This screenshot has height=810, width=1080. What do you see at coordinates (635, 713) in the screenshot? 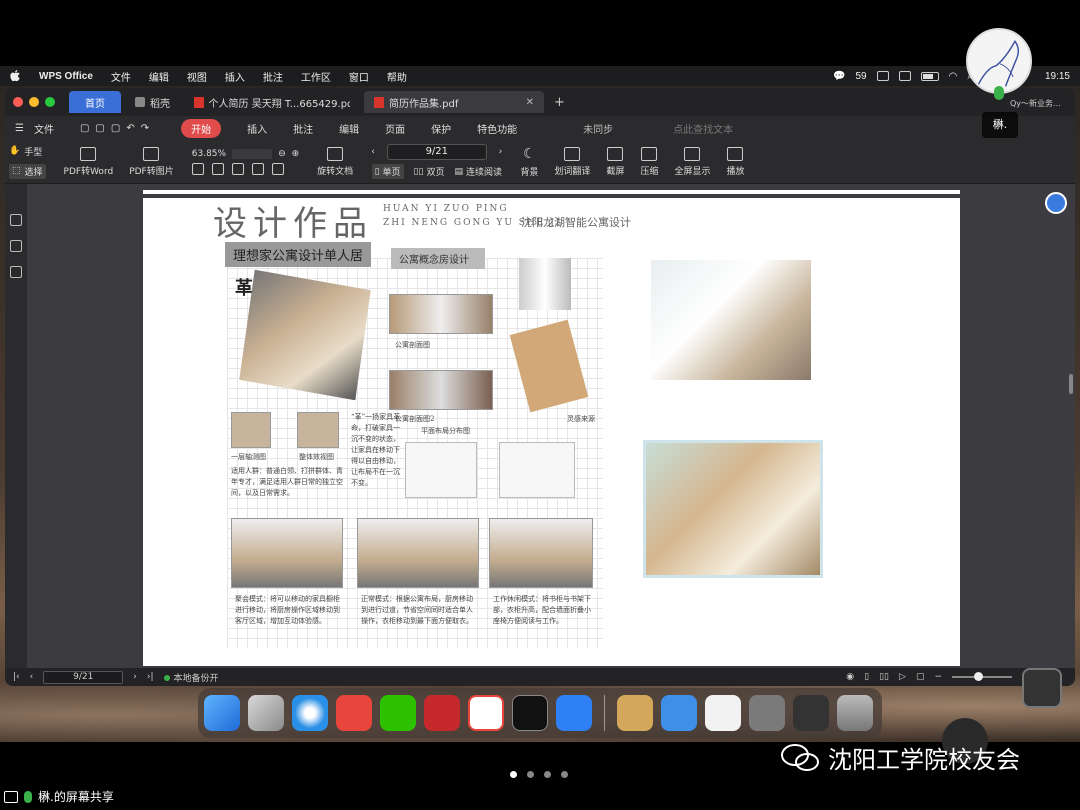
I see `archive-icon` at bounding box center [635, 713].